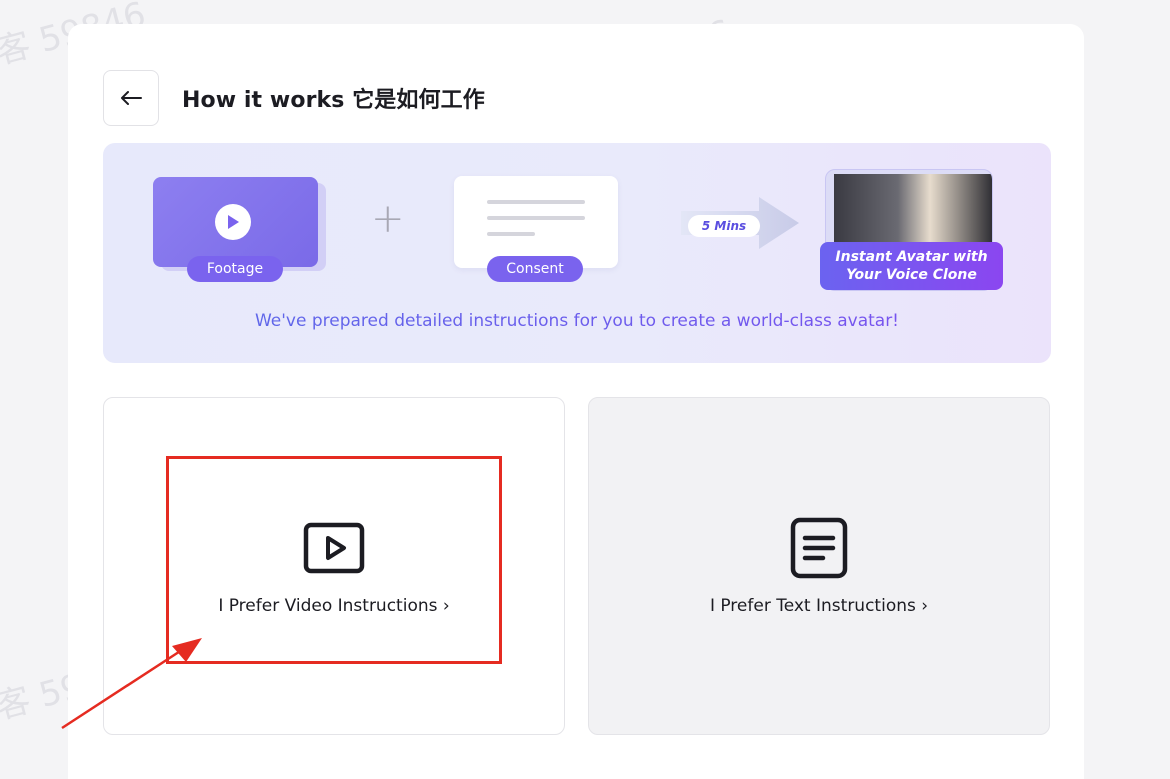  Describe the element at coordinates (819, 606) in the screenshot. I see `text-instructions-label: I Prefer Text Instructions ›` at that location.